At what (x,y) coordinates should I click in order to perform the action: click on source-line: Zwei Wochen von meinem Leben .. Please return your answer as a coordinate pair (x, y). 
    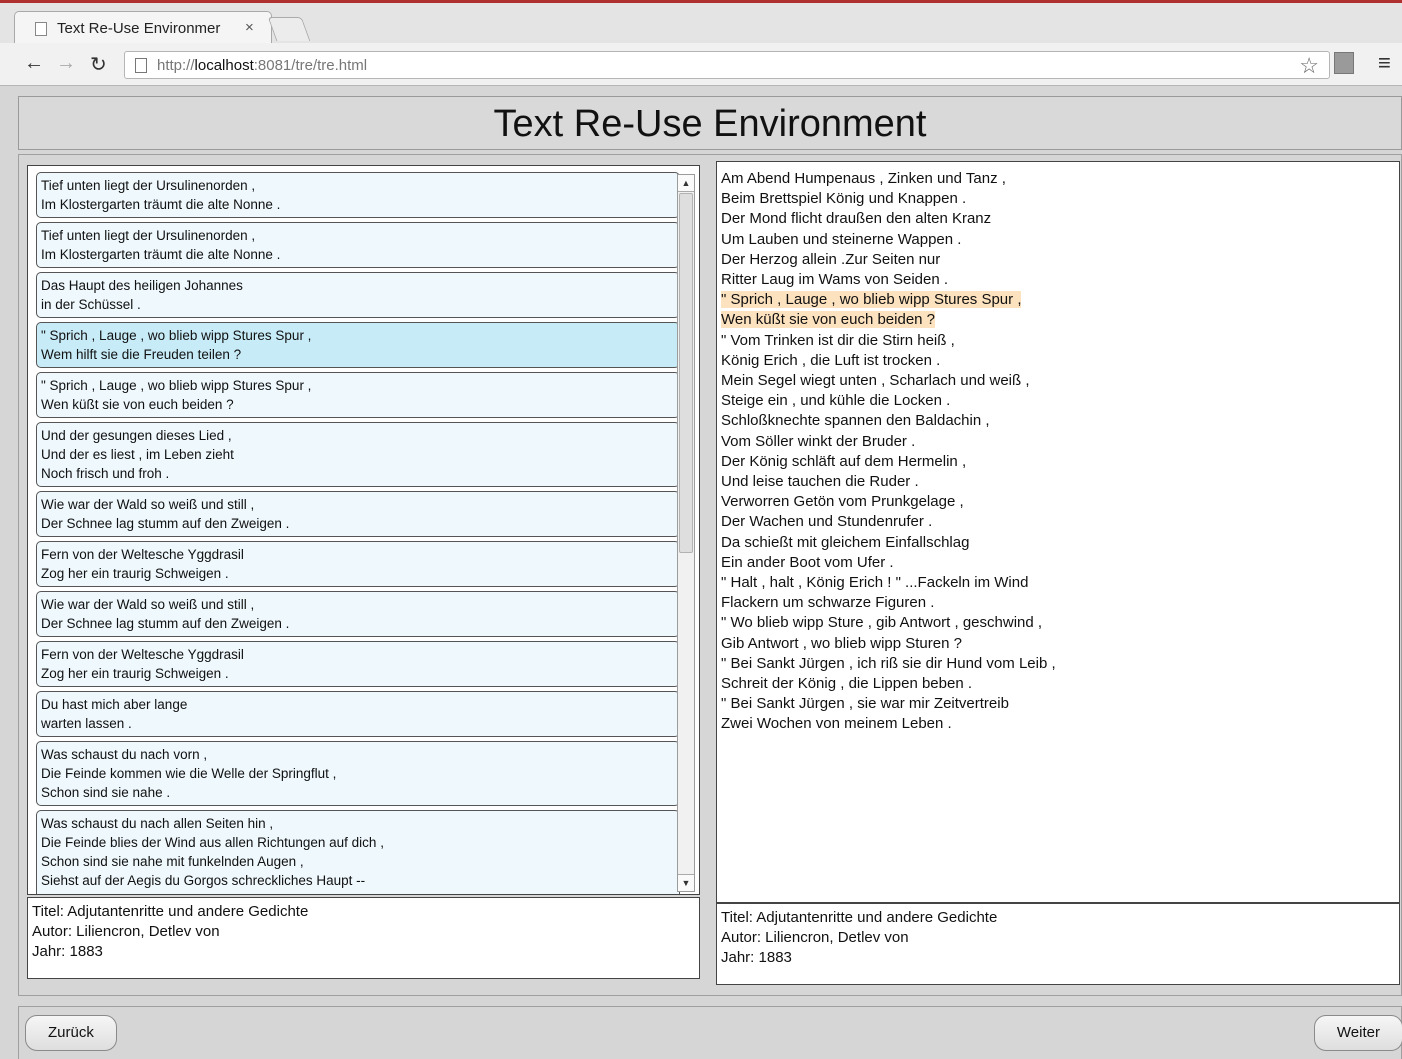
    Looking at the image, I should click on (836, 724).